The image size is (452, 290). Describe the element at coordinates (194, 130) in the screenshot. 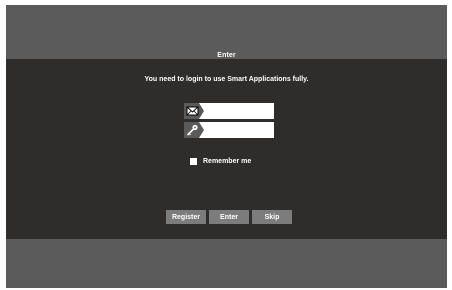

I see `key-icon` at that location.